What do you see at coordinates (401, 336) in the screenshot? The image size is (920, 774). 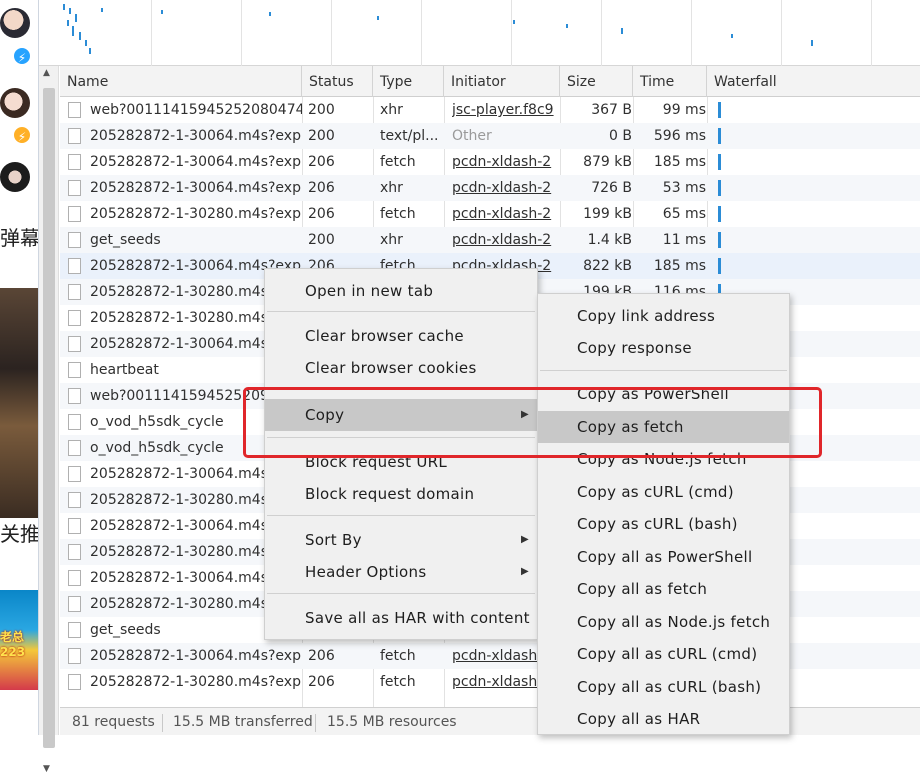 I see `menu-item-clear-cache: Clear browser cache` at bounding box center [401, 336].